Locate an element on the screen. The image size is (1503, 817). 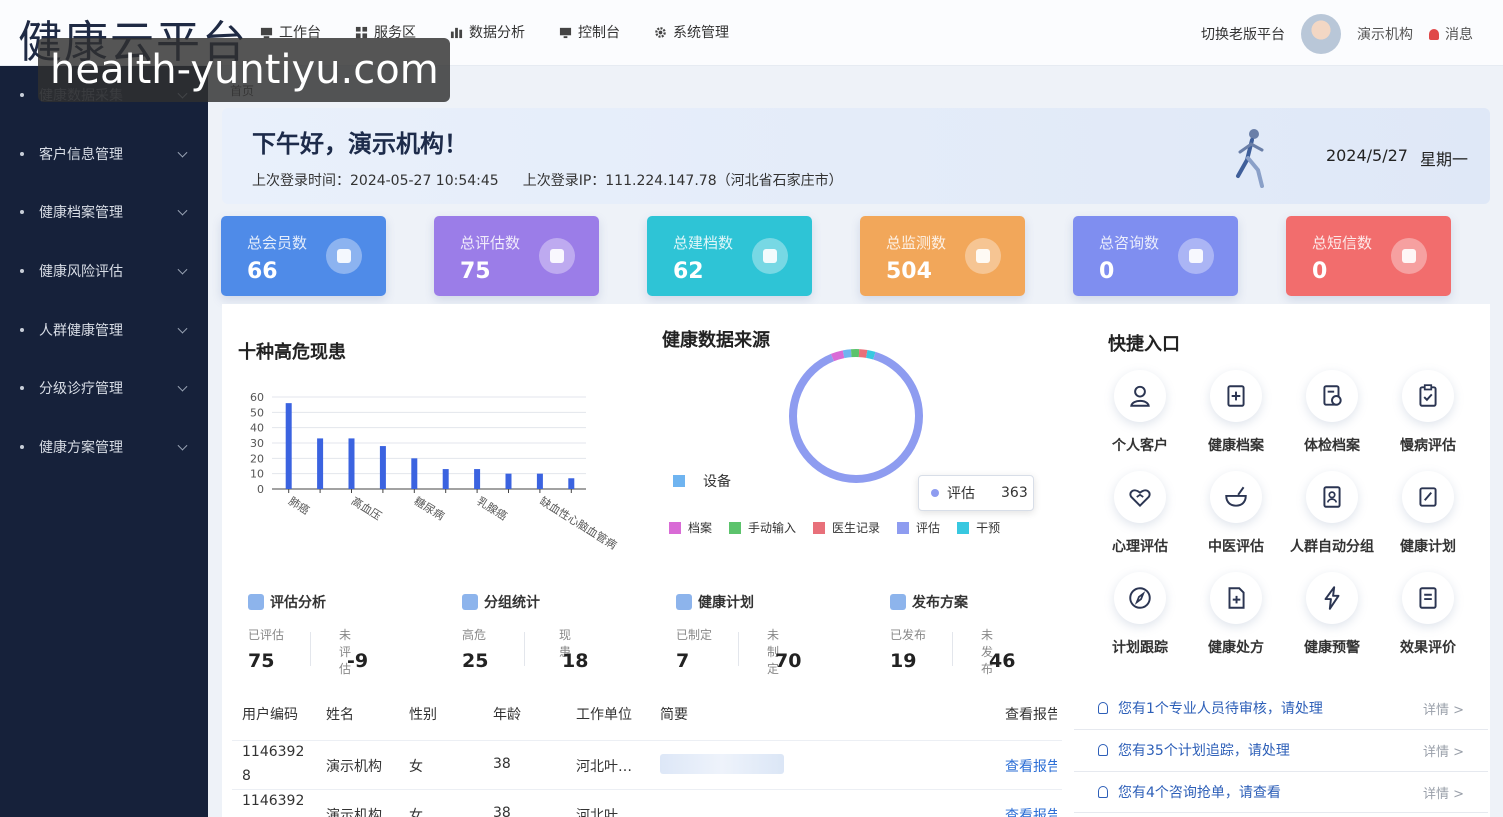
stat-publish: 发布方案 已发布 19 未发布 46 is located at coordinates (952, 634).